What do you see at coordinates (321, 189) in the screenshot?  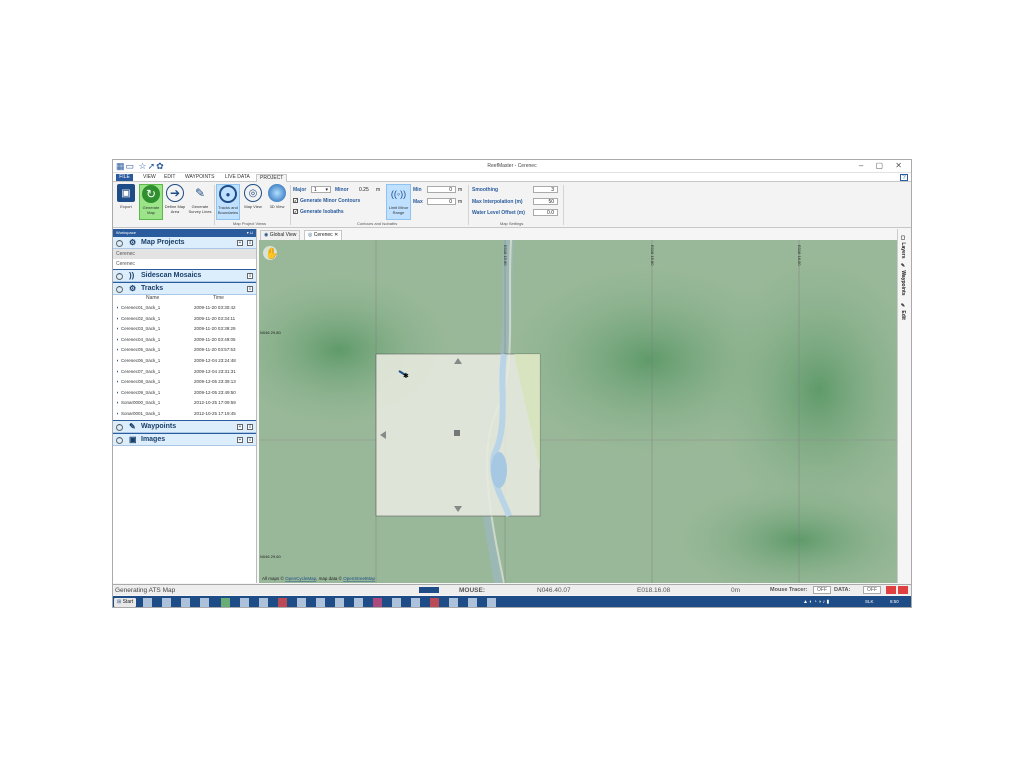 I see `major-select: 1 ▾` at bounding box center [321, 189].